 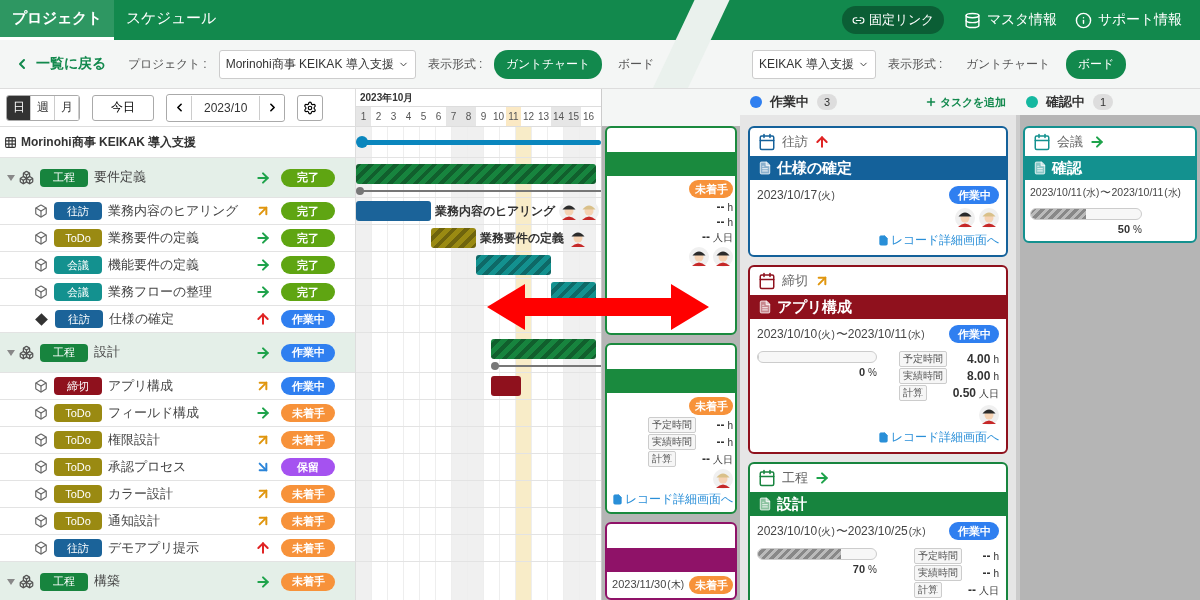 What do you see at coordinates (972, 20) in the screenshot?
I see `database-icon` at bounding box center [972, 20].